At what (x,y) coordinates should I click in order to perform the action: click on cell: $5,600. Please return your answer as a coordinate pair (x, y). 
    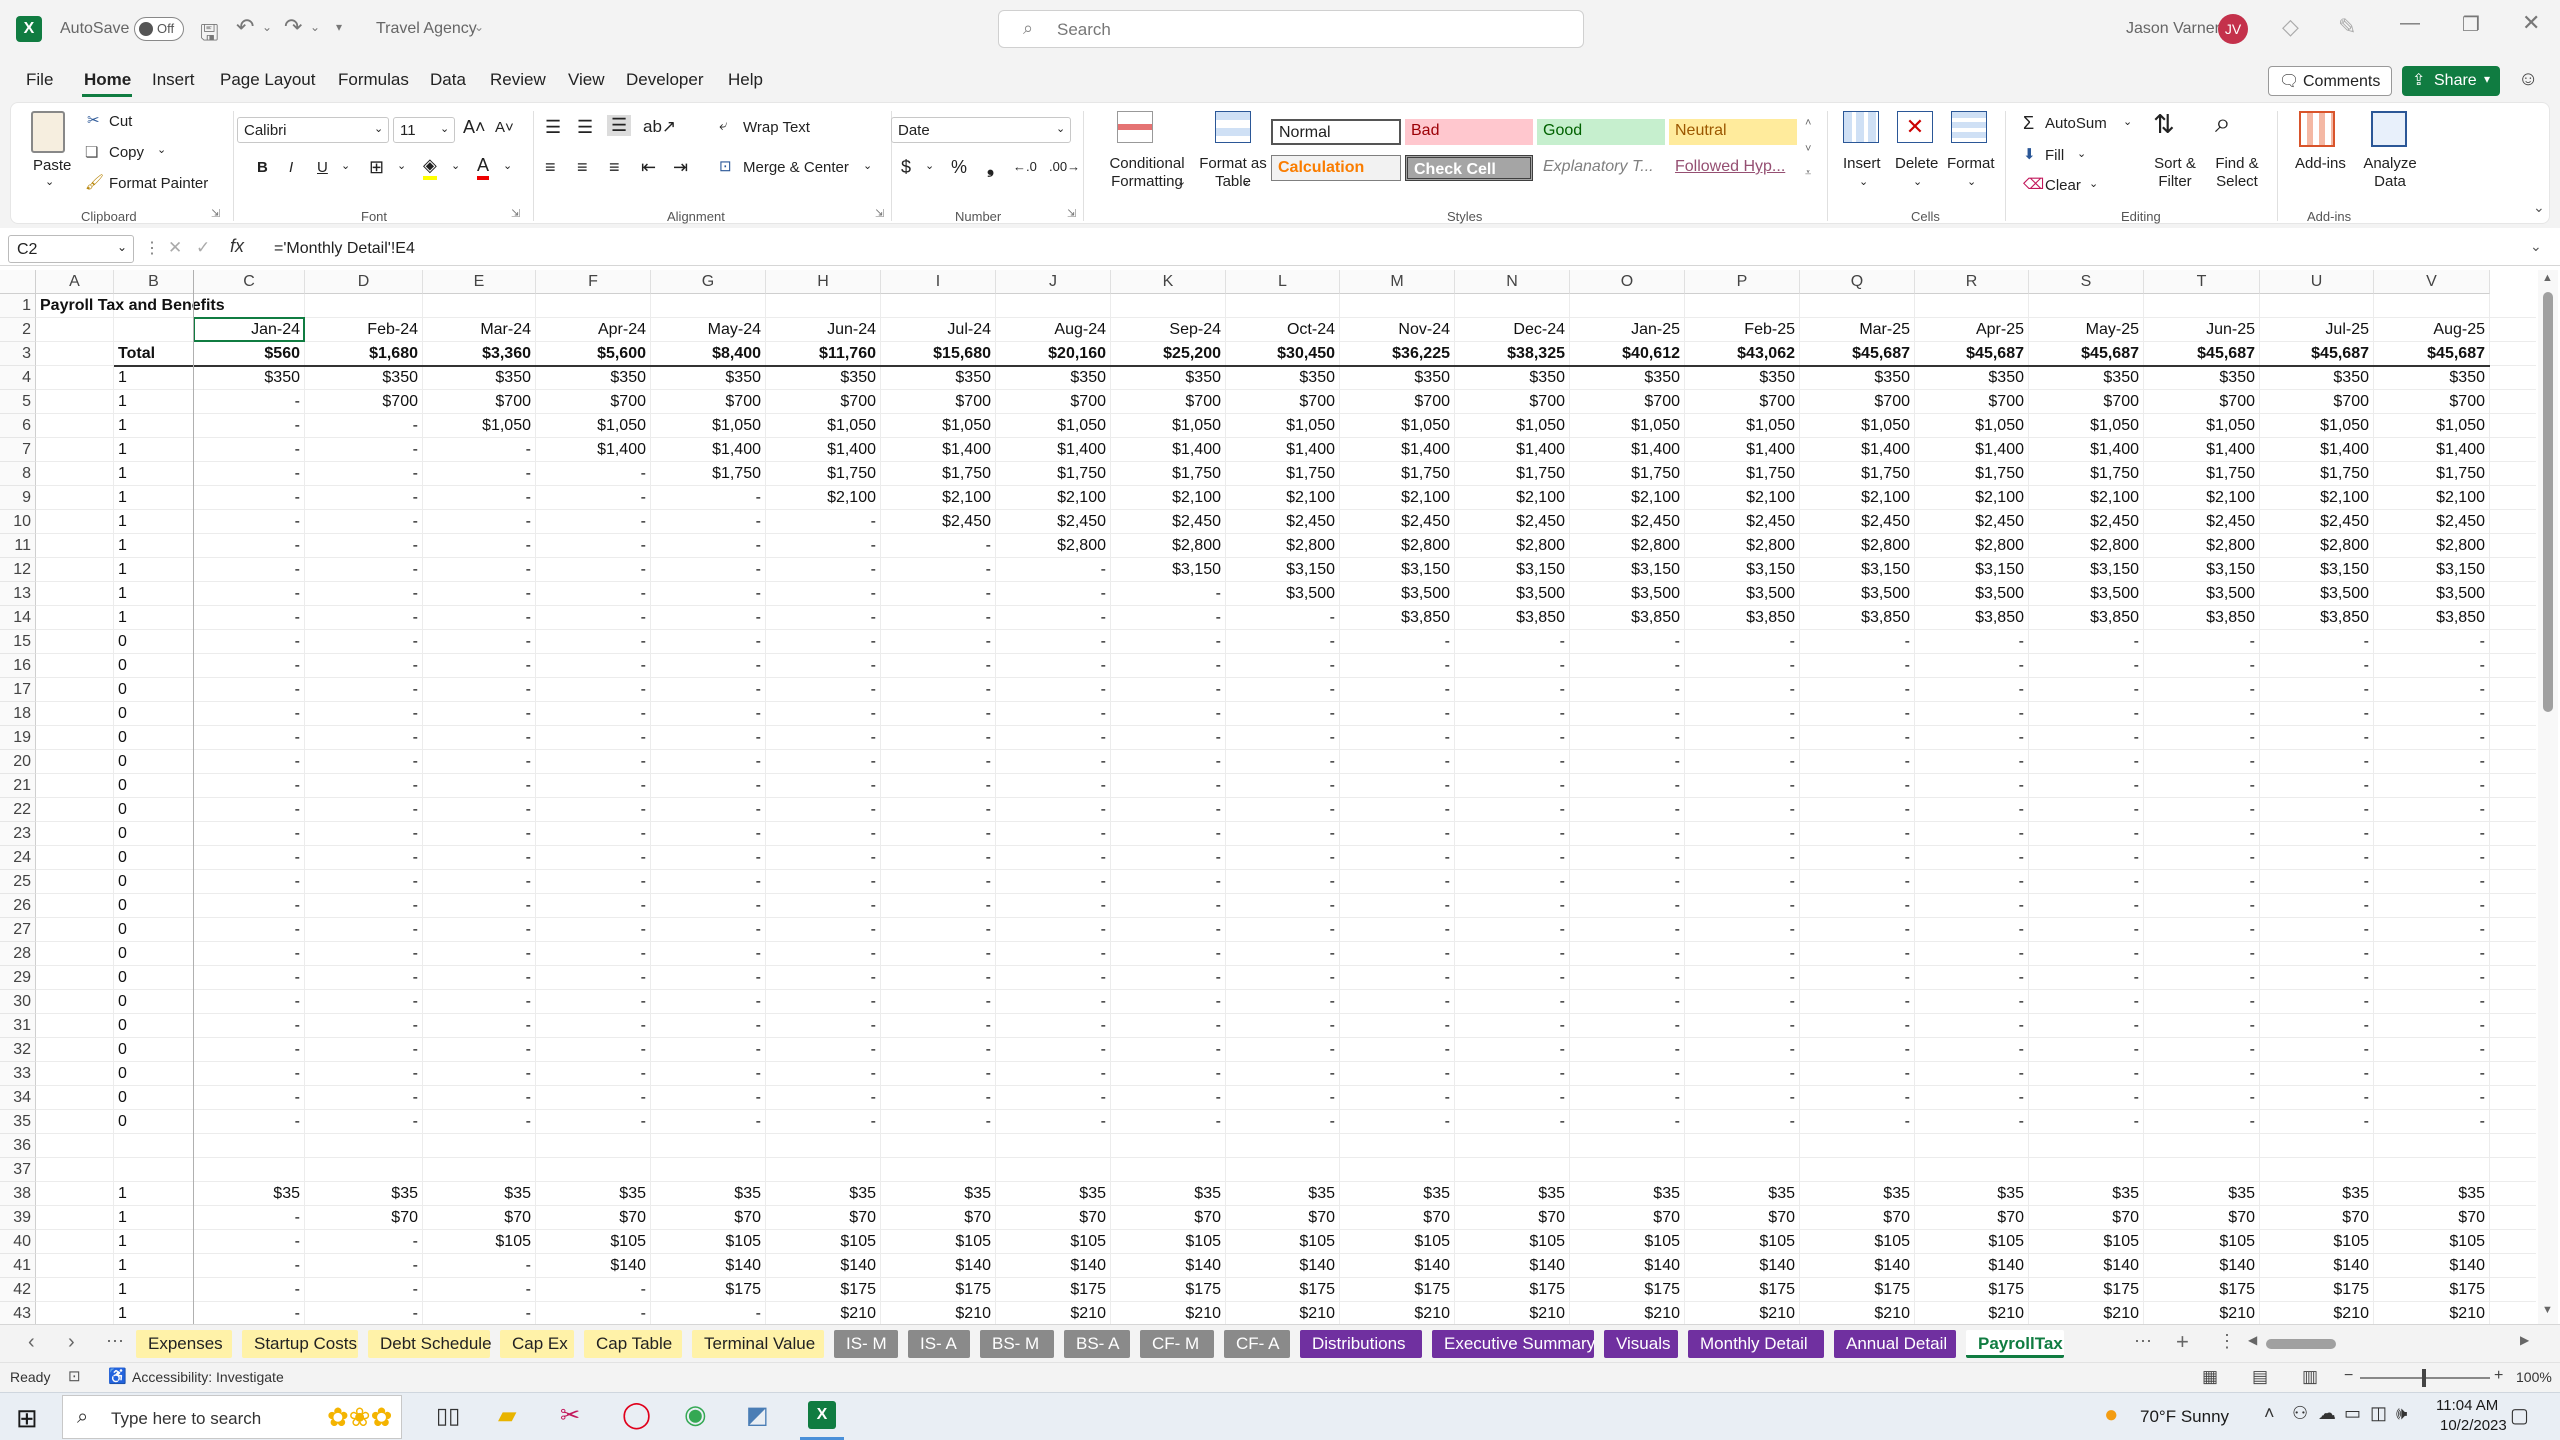
    Looking at the image, I should click on (593, 354).